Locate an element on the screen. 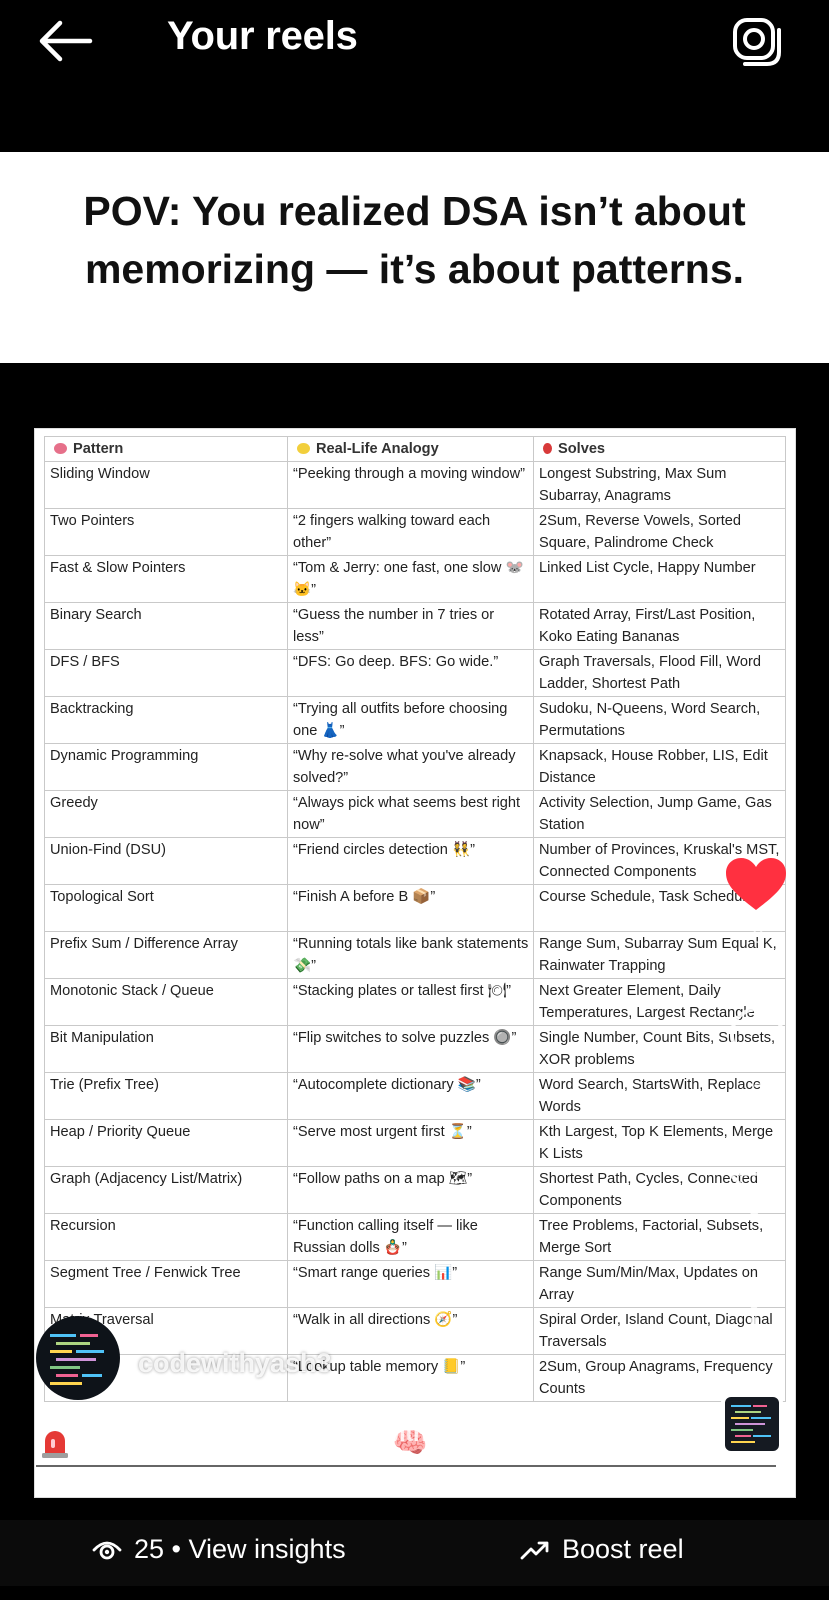 This screenshot has height=1600, width=829. more-options-button is located at coordinates (754, 1321).